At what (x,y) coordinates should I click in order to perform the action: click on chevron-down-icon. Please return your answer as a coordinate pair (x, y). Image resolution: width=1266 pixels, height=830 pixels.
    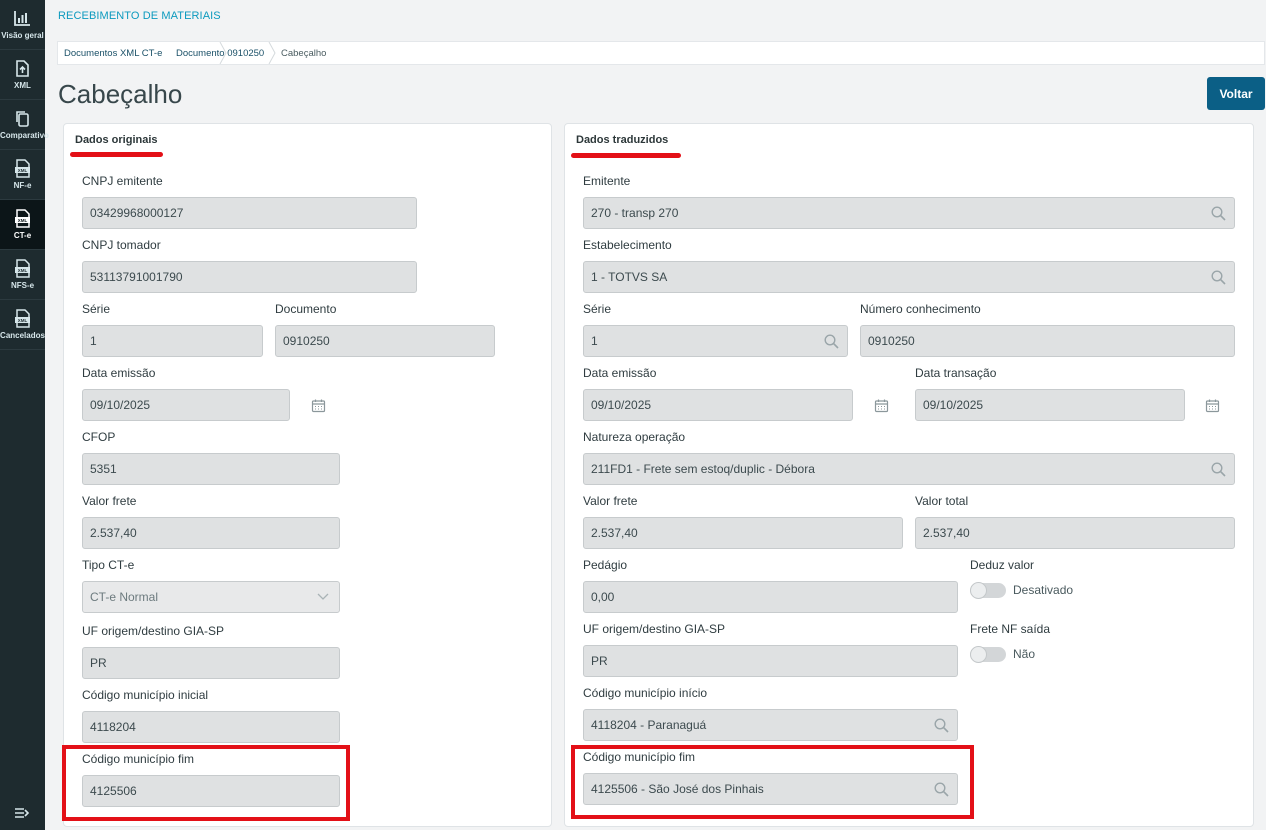
    Looking at the image, I should click on (323, 596).